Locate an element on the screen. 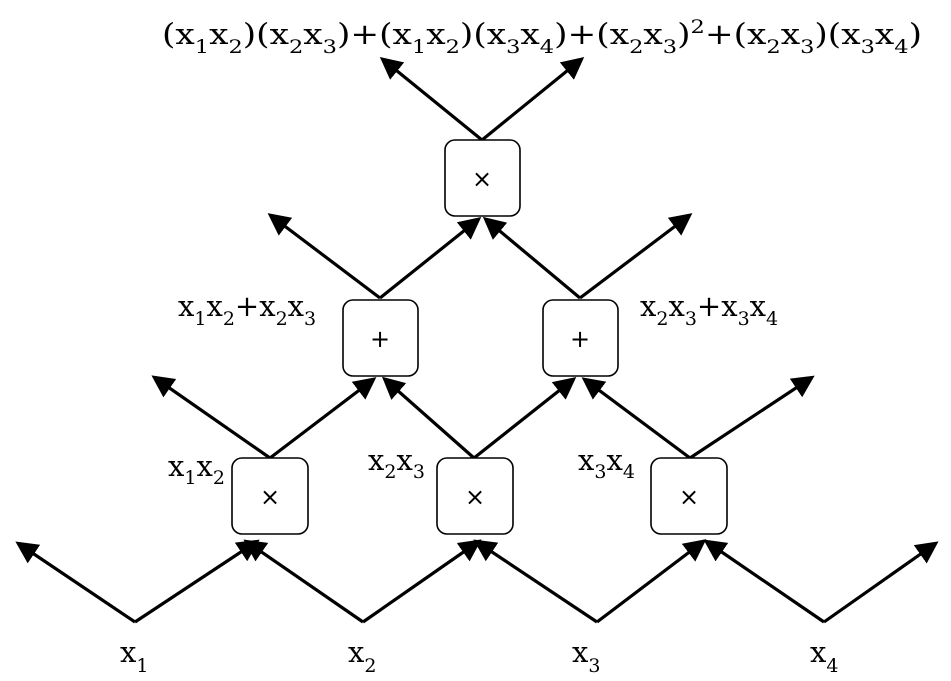 The image size is (951, 681). multiply-node-x2x3: × is located at coordinates (475, 496).